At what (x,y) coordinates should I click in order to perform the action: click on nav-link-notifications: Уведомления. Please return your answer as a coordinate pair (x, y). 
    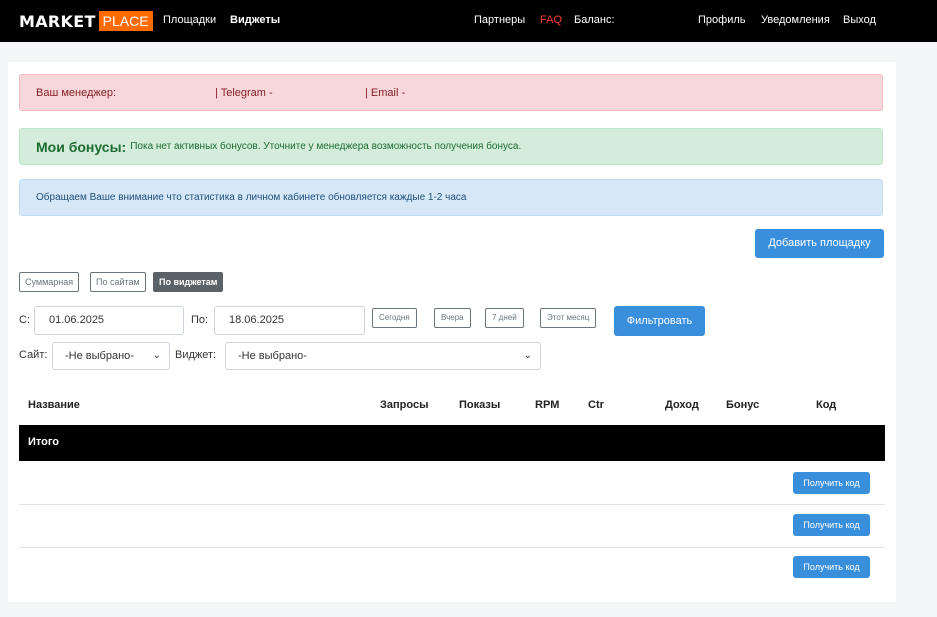
    Looking at the image, I should click on (795, 20).